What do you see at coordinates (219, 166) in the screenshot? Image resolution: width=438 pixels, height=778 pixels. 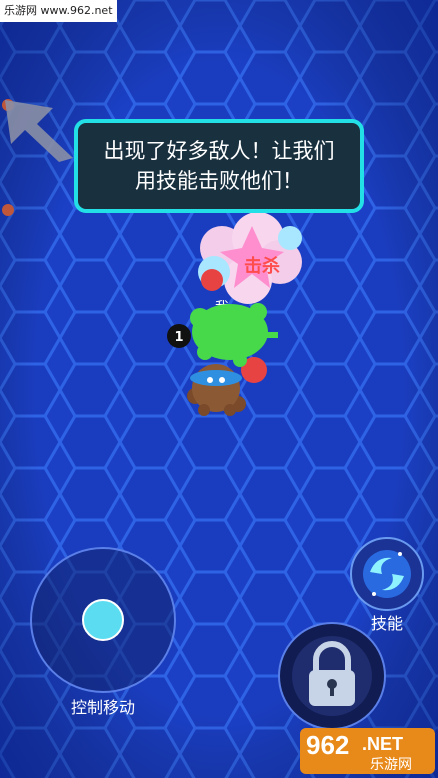 I see `tutorial-tip: 出现了好多敌人！让我们 用技能击败他们！` at bounding box center [219, 166].